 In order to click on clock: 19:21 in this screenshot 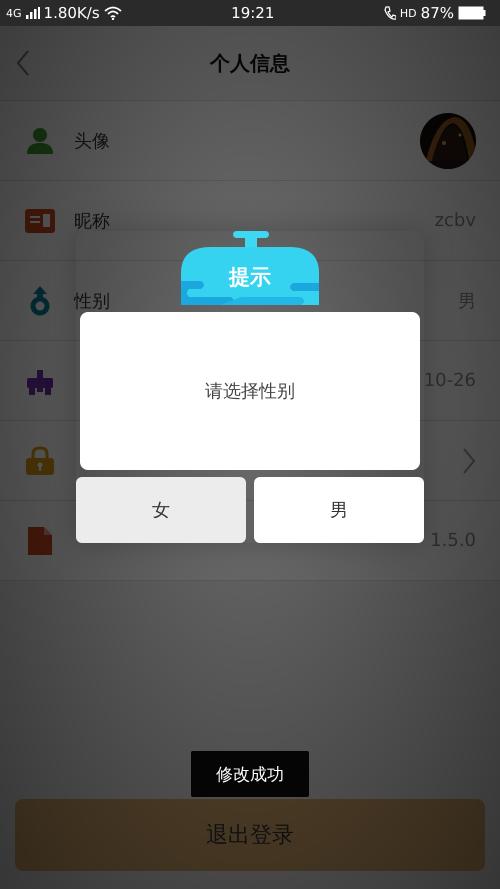, I will do `click(252, 13)`.